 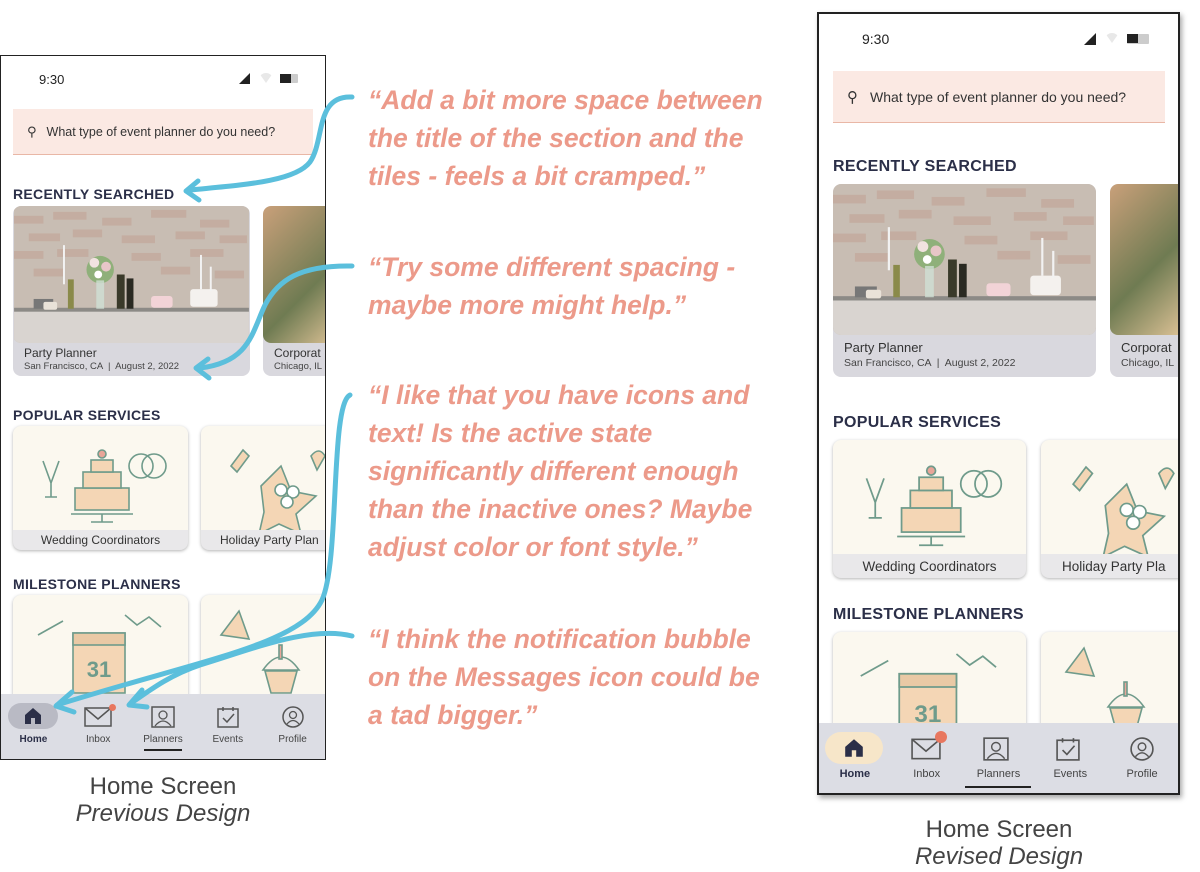 I want to click on caption-subtitle: Previous Design, so click(x=163, y=813).